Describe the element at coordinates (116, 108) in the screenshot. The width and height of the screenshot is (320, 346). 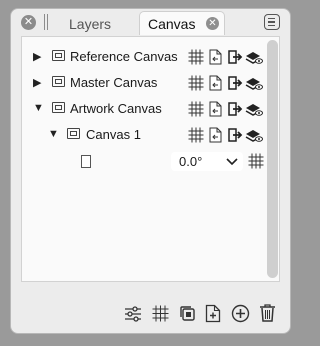
I see `canvas-label: Artwork Canvas` at that location.